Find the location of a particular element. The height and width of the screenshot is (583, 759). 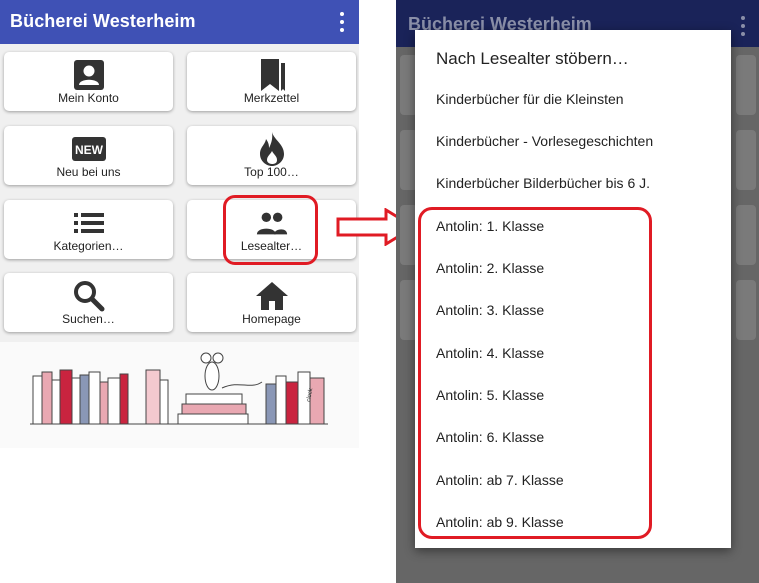

tile-label: Homepage is located at coordinates (271, 319).